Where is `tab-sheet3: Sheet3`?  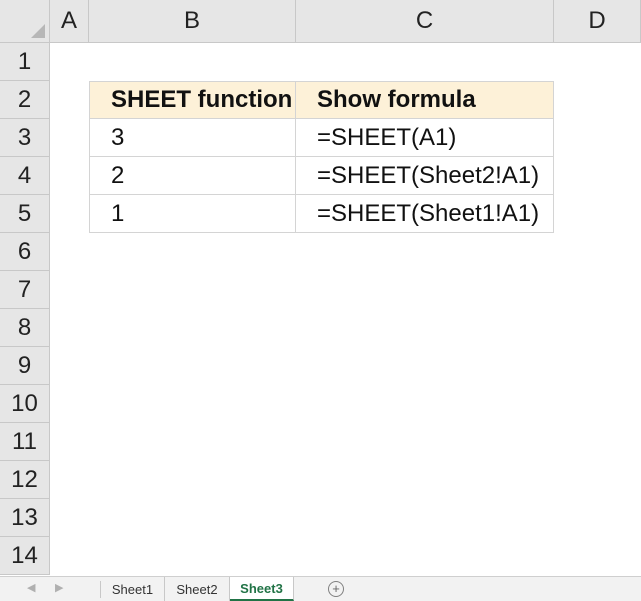
tab-sheet3: Sheet3 is located at coordinates (262, 589).